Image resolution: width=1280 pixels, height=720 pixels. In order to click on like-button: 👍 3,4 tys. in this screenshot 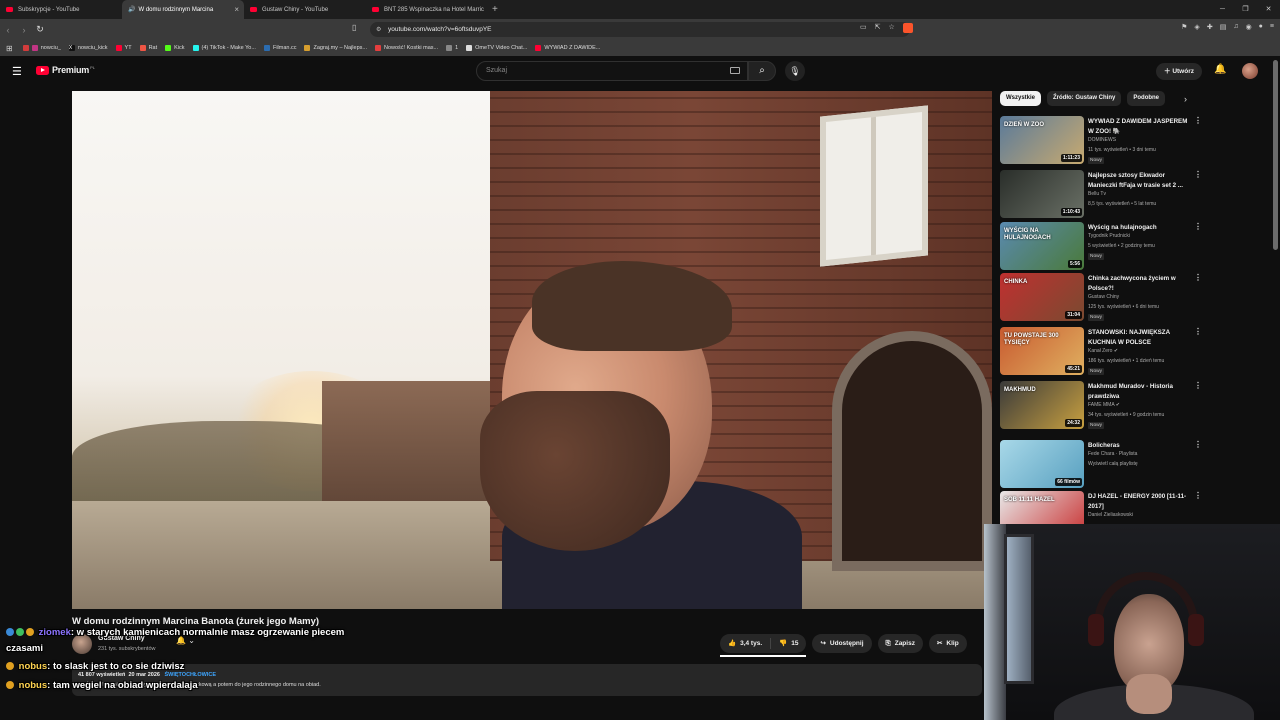, I will do `click(745, 643)`.